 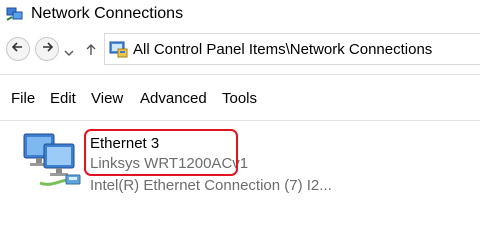 I want to click on menu-advanced: Advanced, so click(x=173, y=98).